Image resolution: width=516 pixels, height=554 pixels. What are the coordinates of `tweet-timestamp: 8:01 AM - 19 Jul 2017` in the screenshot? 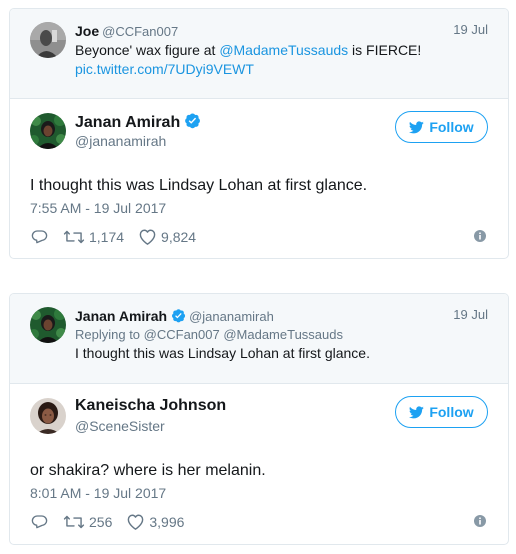 It's located at (98, 493).